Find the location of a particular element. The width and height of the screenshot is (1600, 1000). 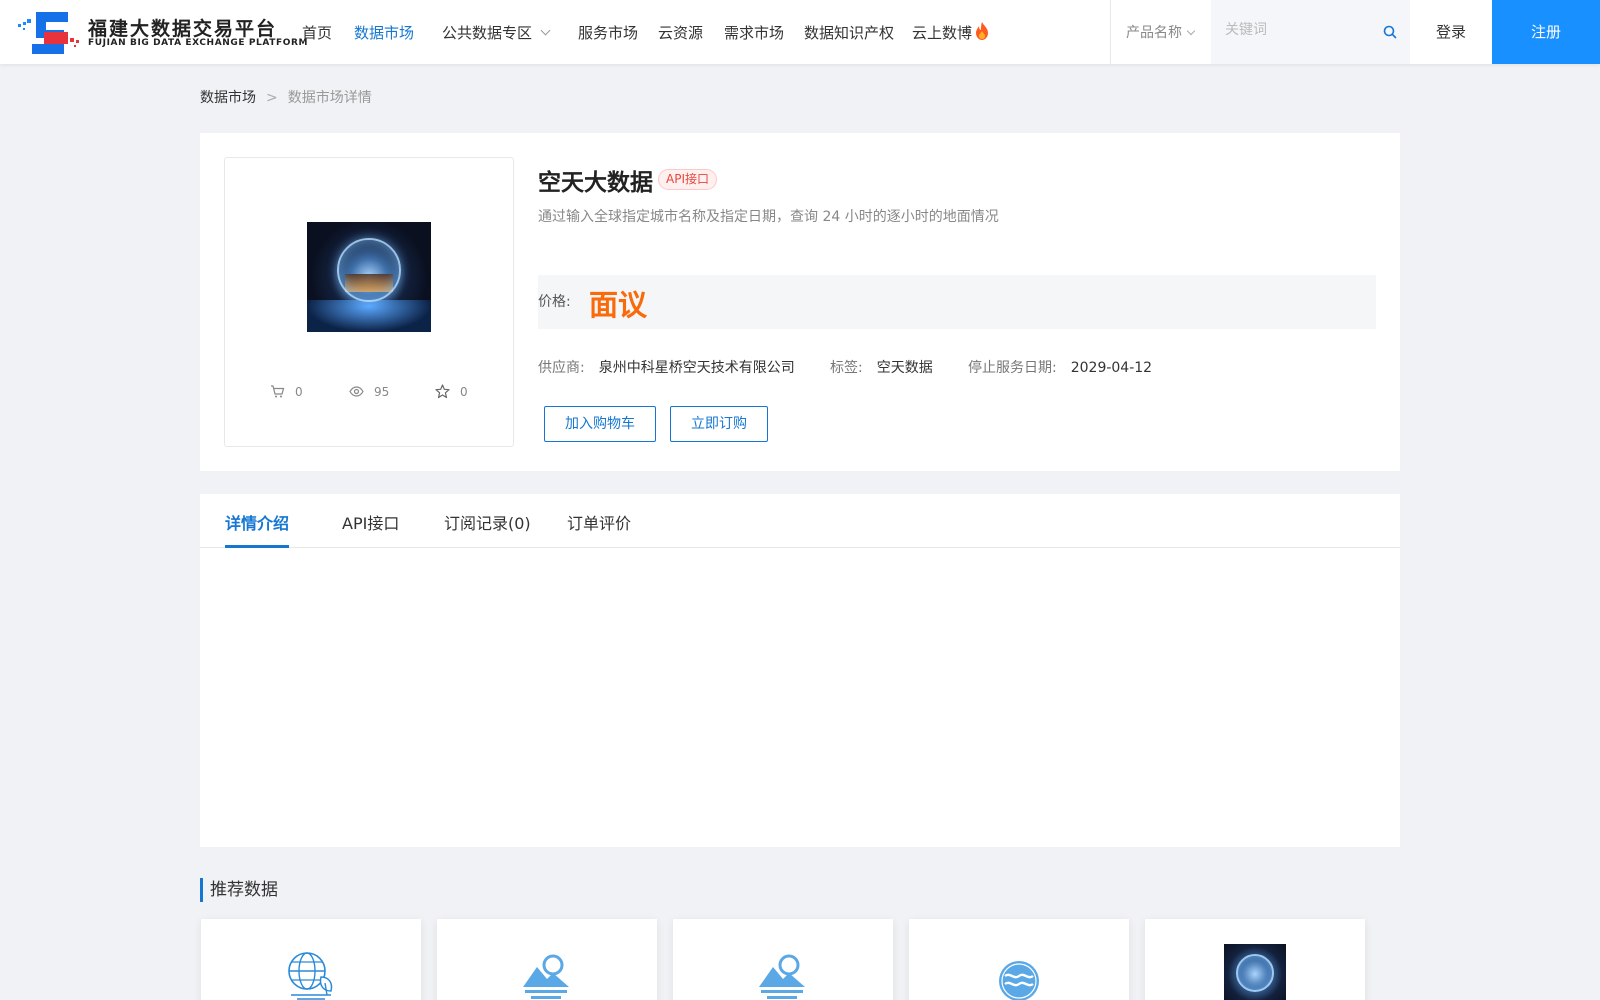

search-type-label: 产品名称 is located at coordinates (1154, 33).